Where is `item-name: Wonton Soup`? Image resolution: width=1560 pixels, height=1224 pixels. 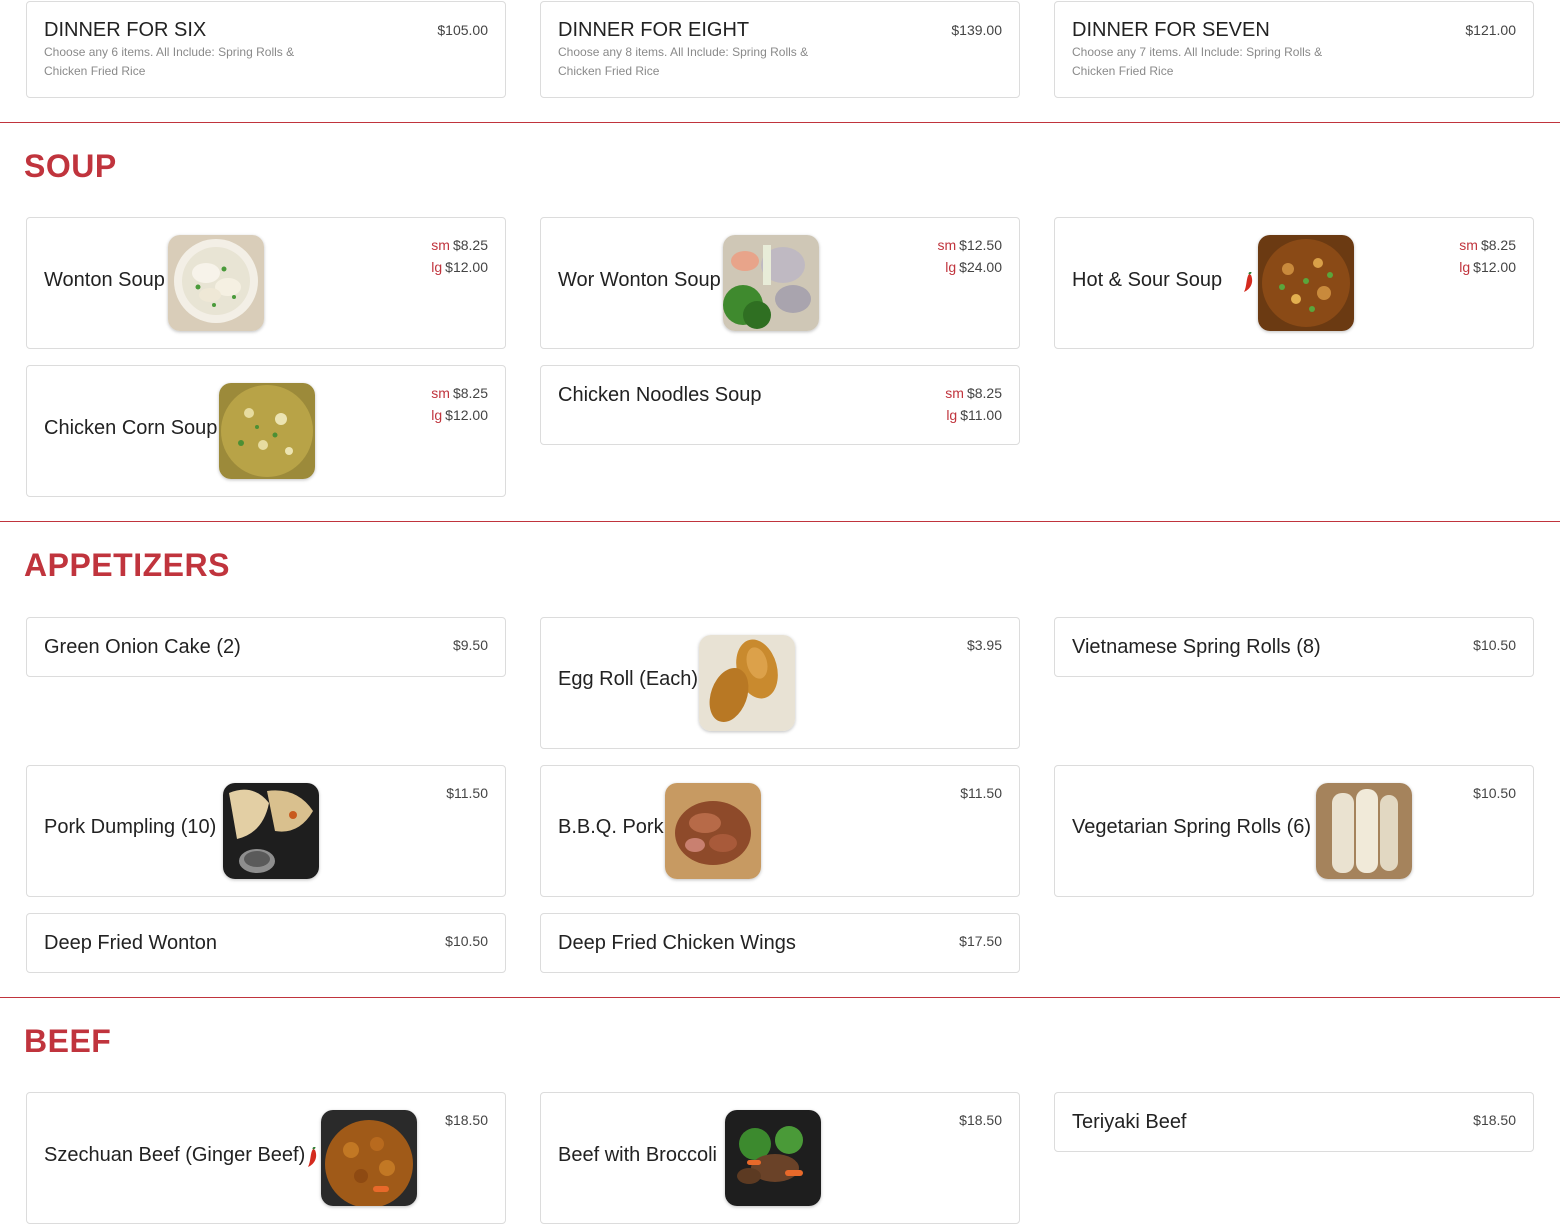
item-name: Wonton Soup is located at coordinates (104, 280).